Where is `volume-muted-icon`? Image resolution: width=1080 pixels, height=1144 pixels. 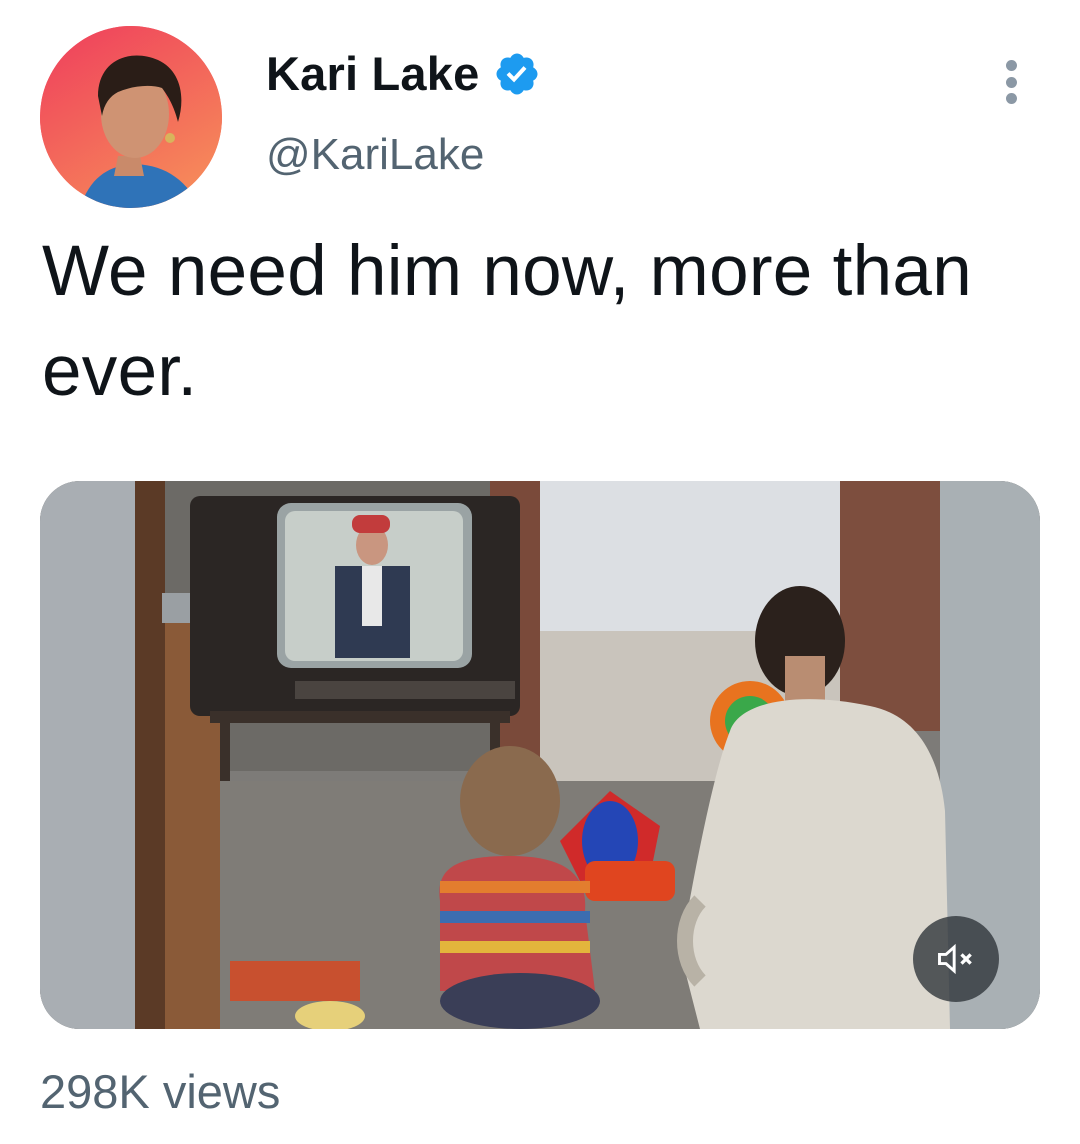
volume-muted-icon is located at coordinates (955, 959).